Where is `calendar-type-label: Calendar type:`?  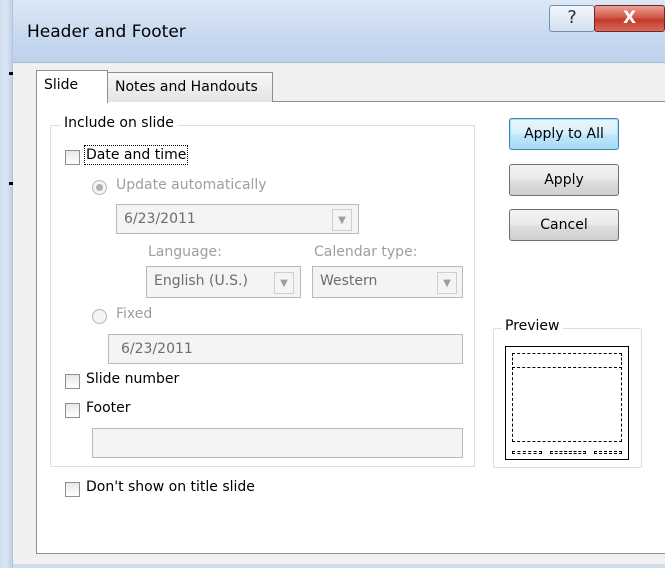
calendar-type-label: Calendar type: is located at coordinates (366, 252).